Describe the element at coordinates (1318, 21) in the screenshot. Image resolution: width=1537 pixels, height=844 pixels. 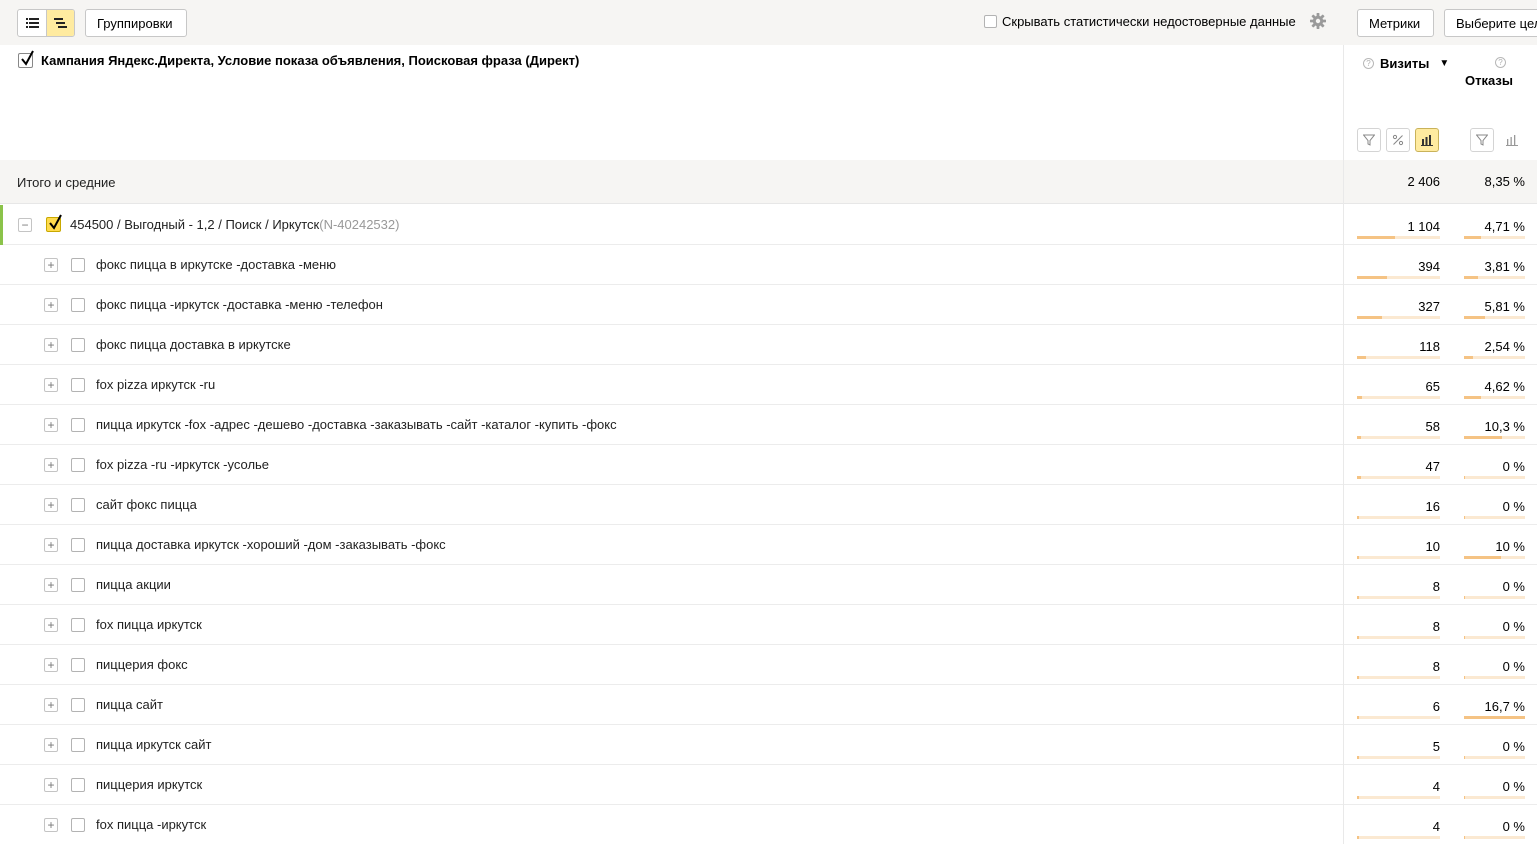
I see `gear-icon` at that location.